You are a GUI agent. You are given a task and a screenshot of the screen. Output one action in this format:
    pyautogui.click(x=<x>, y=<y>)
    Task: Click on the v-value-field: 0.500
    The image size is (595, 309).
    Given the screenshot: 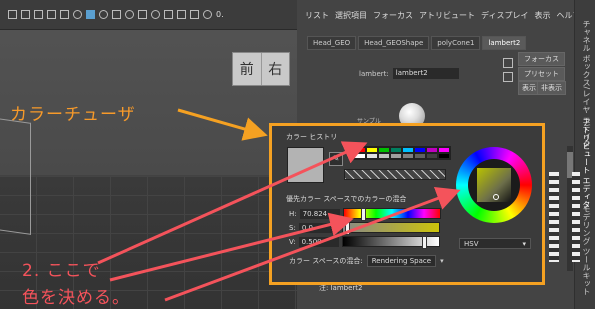 What is the action you would take?
    pyautogui.click(x=318, y=241)
    